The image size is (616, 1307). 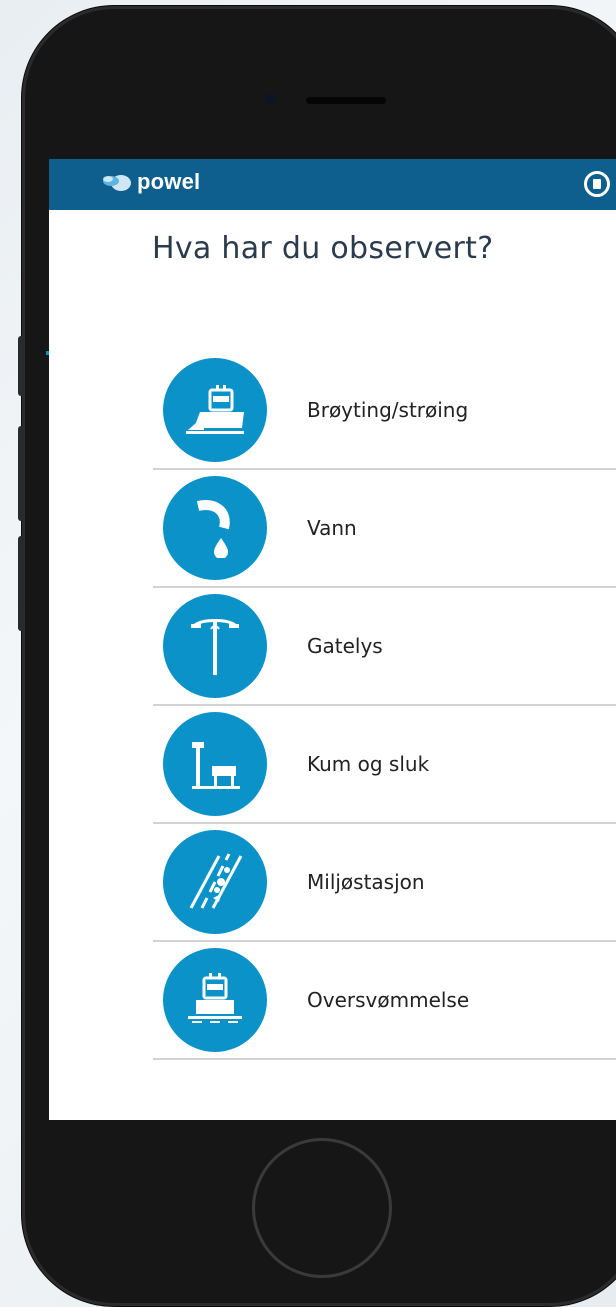 What do you see at coordinates (215, 1000) in the screenshot?
I see `flood-icon` at bounding box center [215, 1000].